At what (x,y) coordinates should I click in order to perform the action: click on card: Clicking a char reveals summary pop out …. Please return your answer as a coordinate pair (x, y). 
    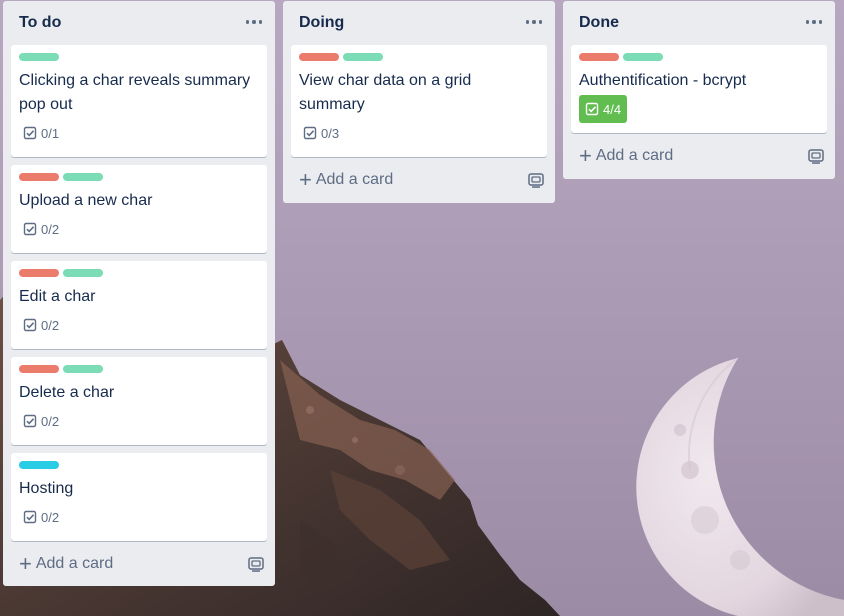
    Looking at the image, I should click on (139, 101).